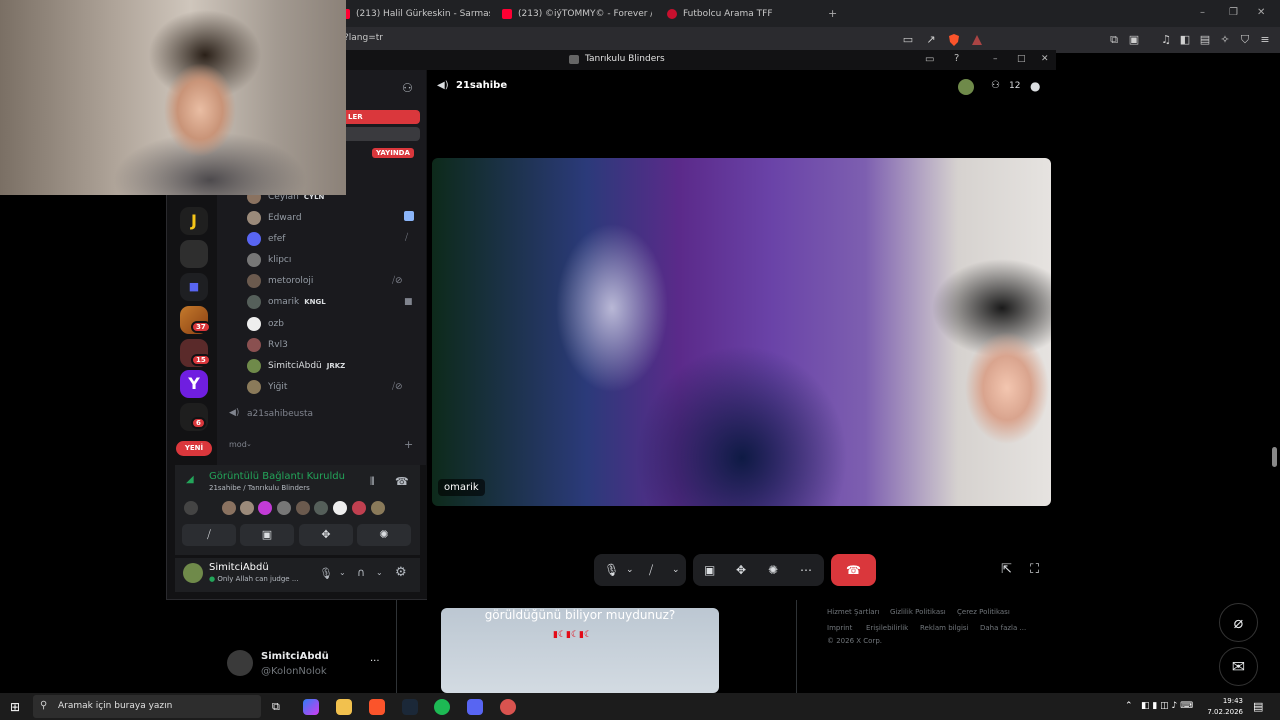 The height and width of the screenshot is (720, 1280). What do you see at coordinates (194, 448) in the screenshot?
I see `new-badge: YENİ` at bounding box center [194, 448].